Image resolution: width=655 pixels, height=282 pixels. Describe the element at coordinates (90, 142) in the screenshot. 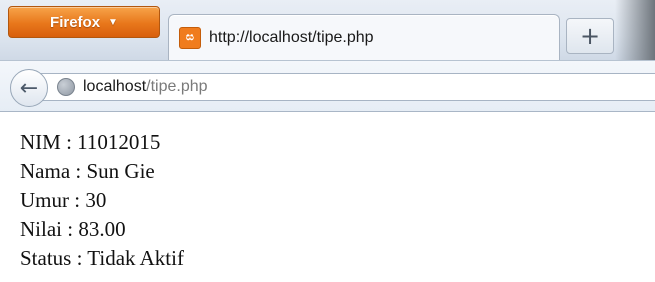

I see `nim-line: NIM : 11012015` at that location.